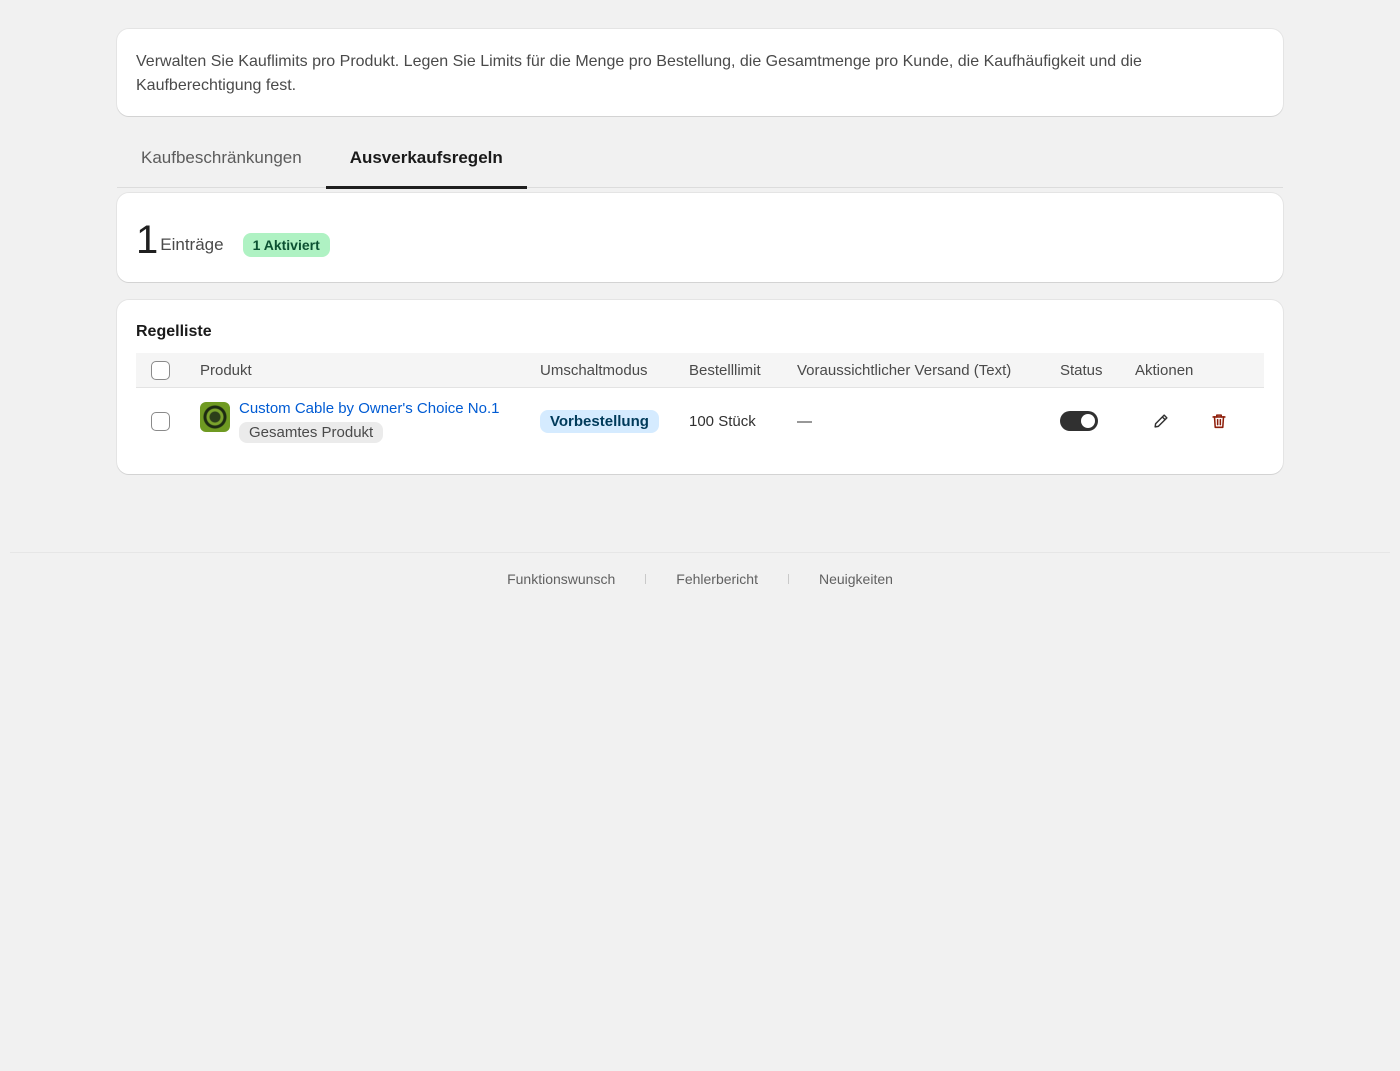  I want to click on header-limit: Bestelllimit, so click(725, 370).